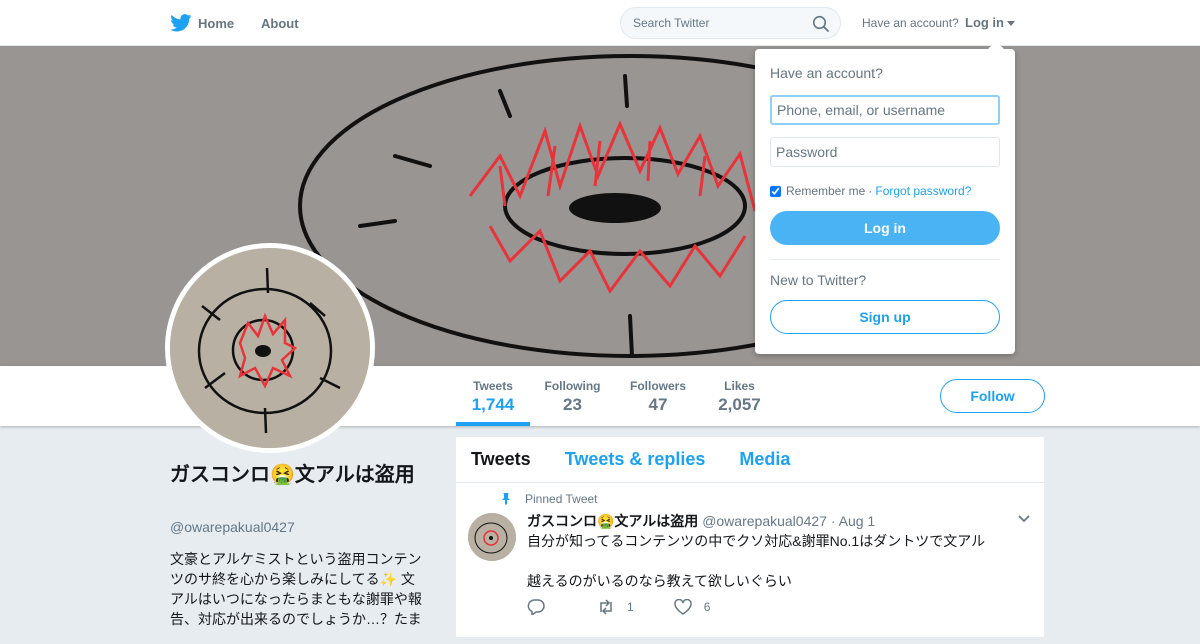 Image resolution: width=1200 pixels, height=644 pixels. What do you see at coordinates (536, 607) in the screenshot?
I see `reply-icon` at bounding box center [536, 607].